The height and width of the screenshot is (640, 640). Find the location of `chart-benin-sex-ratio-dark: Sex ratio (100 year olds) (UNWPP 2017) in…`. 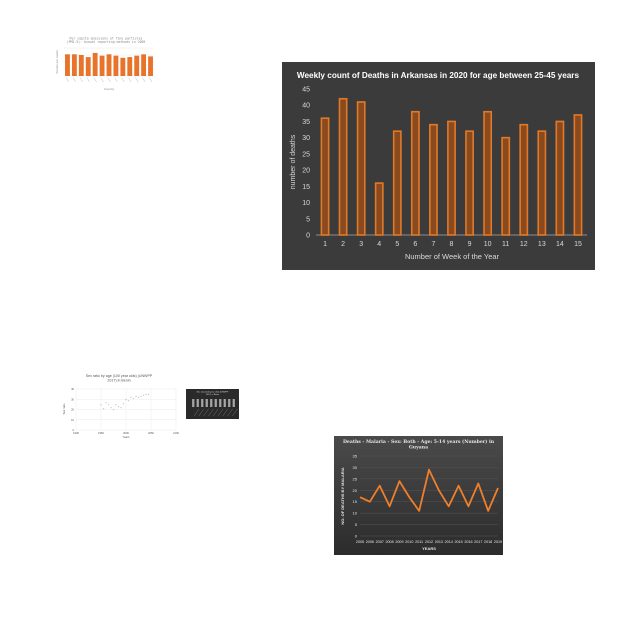

chart-benin-sex-ratio-dark: Sex ratio (100 year olds) (UNWPP 2017) in… is located at coordinates (212, 404).